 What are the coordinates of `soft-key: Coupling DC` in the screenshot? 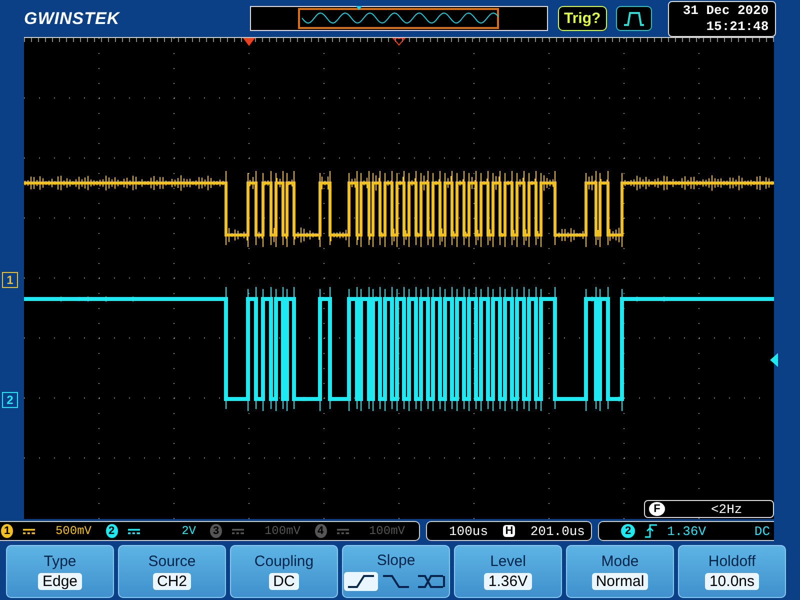 It's located at (284, 571).